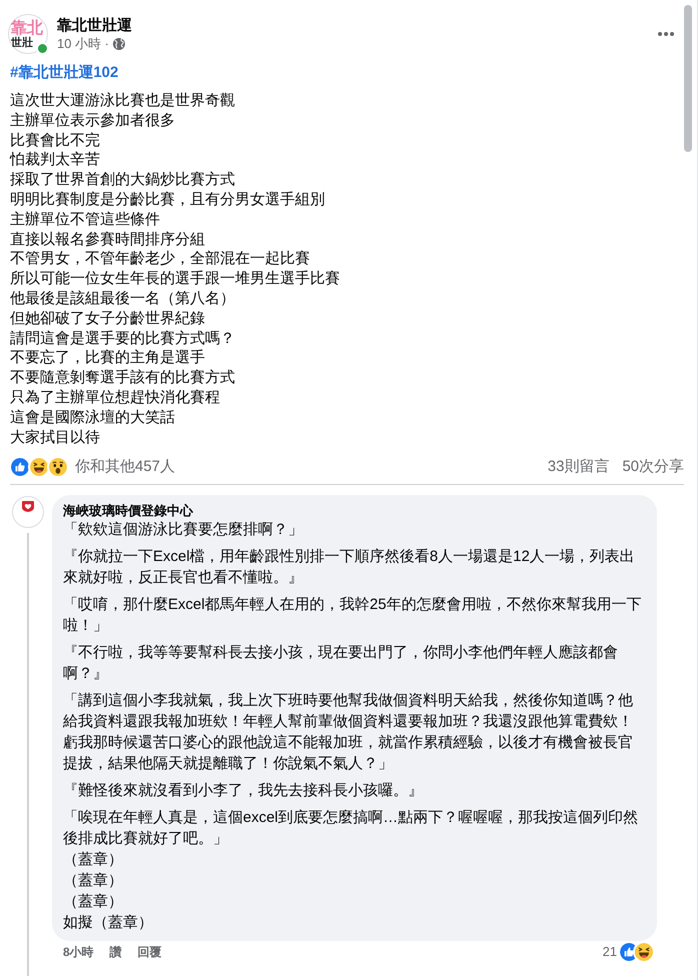 The image size is (698, 980). I want to click on more-options-icon, so click(666, 34).